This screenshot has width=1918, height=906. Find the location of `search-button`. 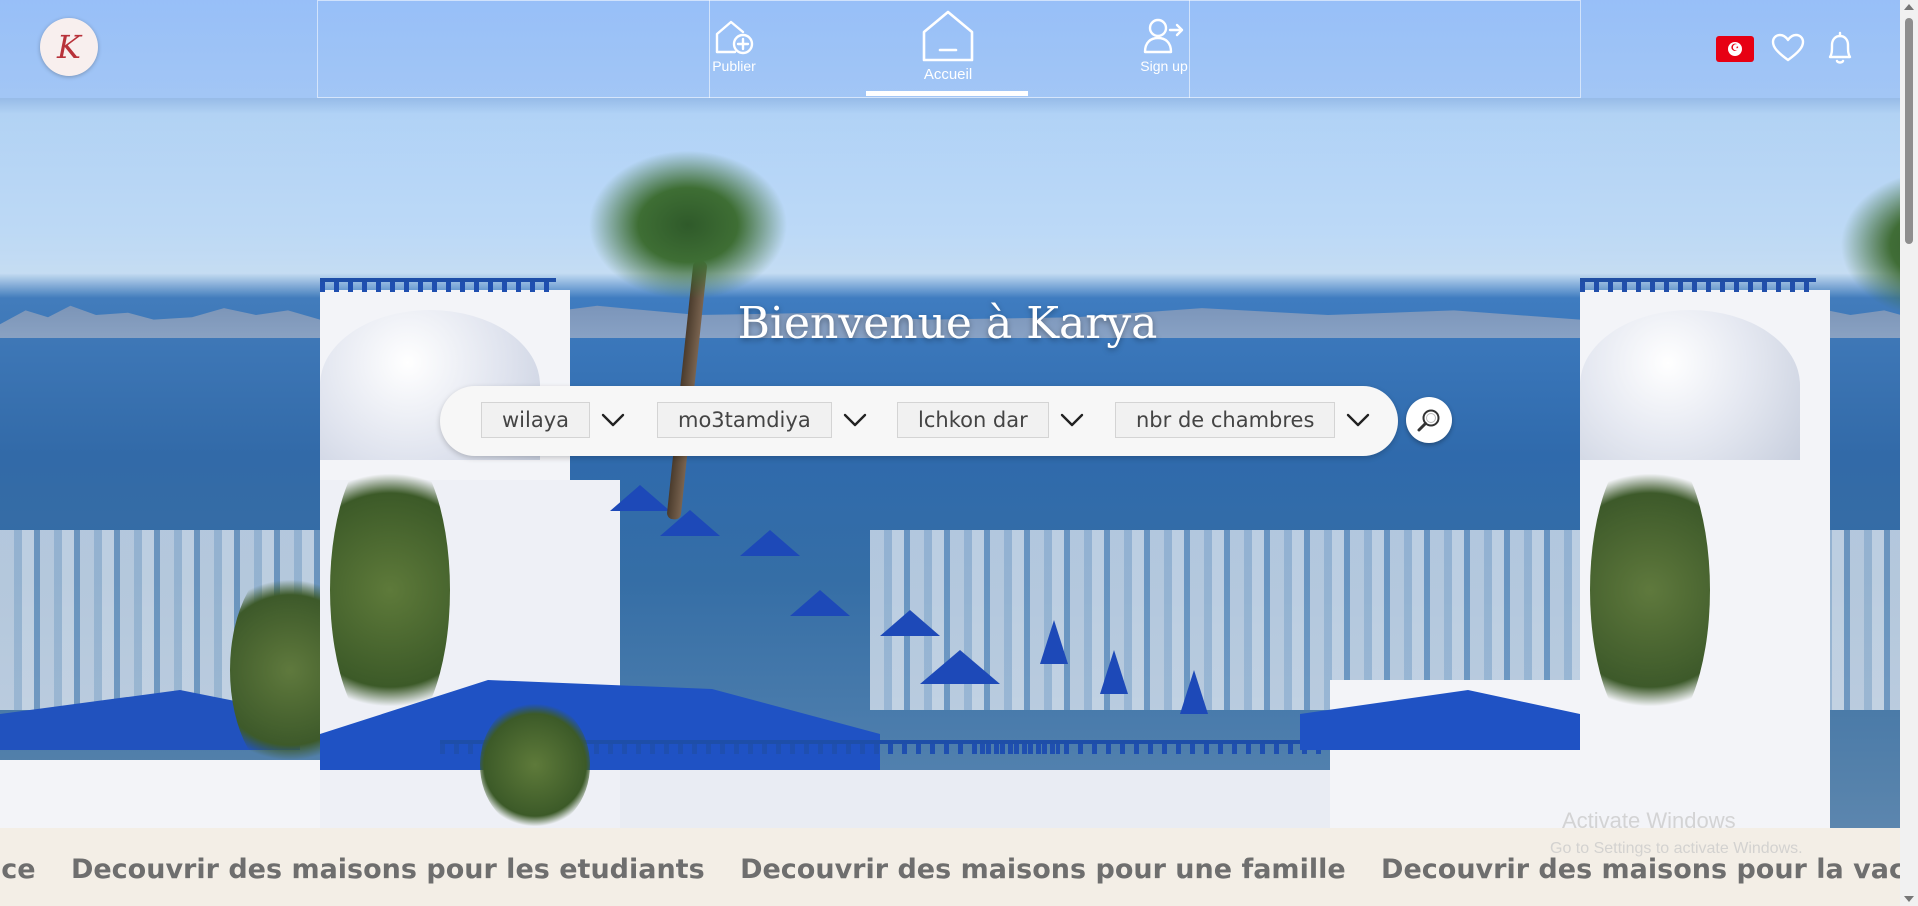

search-button is located at coordinates (1429, 420).